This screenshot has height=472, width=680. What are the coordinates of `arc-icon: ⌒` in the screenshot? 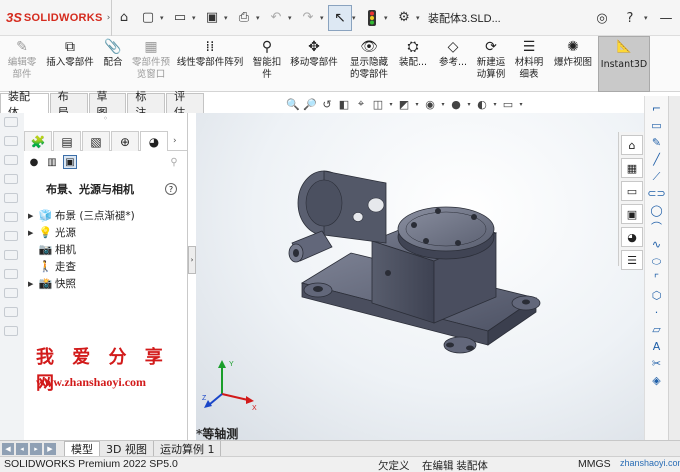 It's located at (656, 227).